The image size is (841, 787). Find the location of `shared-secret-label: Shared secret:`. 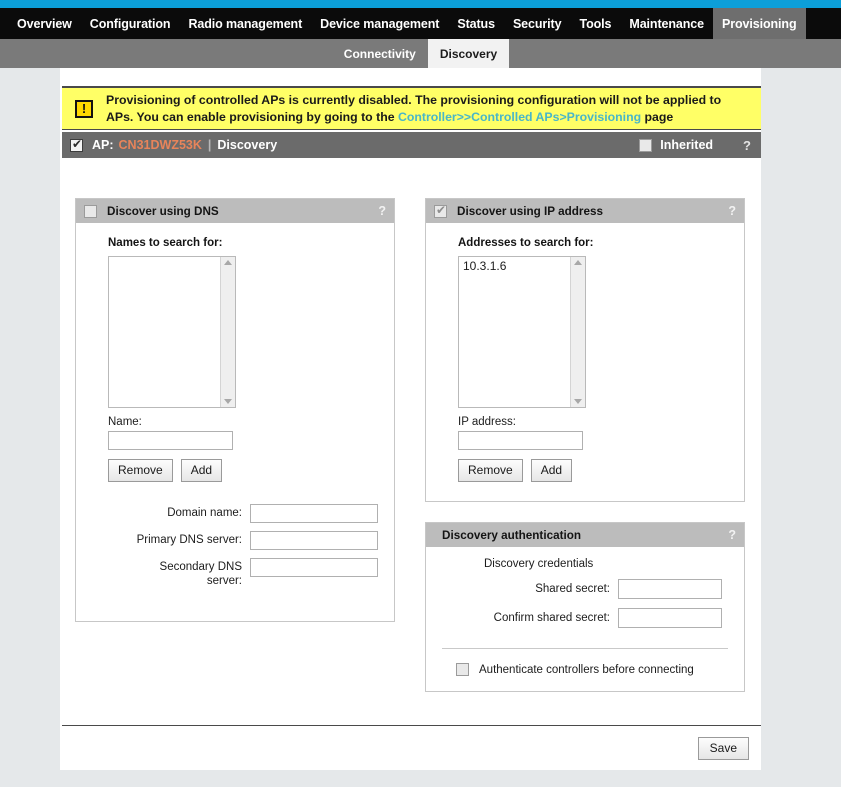

shared-secret-label: Shared secret: is located at coordinates (572, 589).